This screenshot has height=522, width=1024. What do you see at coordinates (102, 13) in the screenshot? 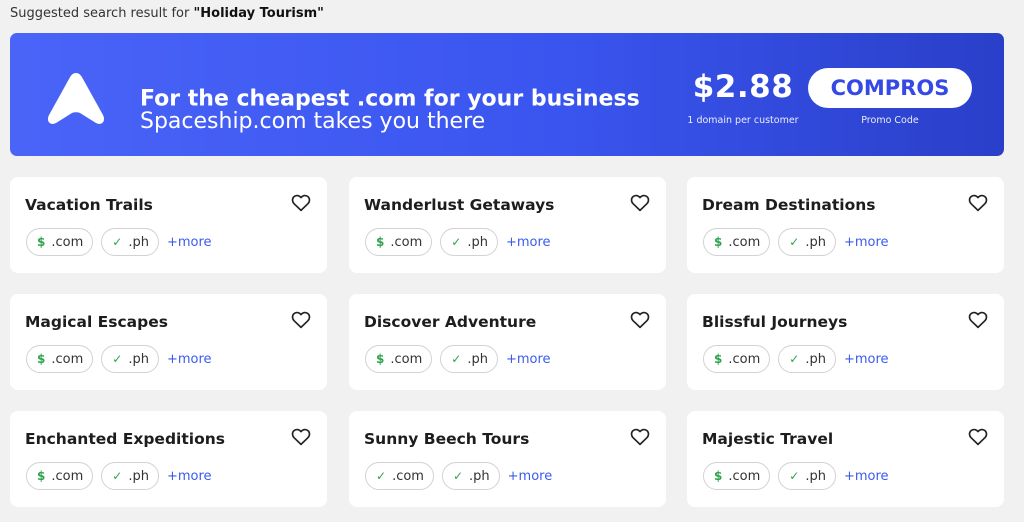
I see `heading-prefix: Suggested search result for` at bounding box center [102, 13].